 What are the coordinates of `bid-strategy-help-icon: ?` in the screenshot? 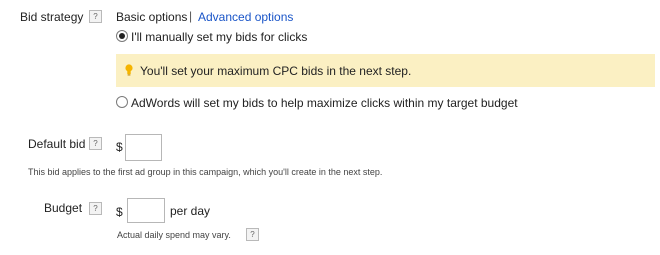 It's located at (95, 16).